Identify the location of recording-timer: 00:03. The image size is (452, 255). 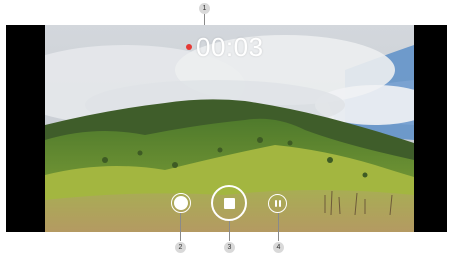
(225, 46).